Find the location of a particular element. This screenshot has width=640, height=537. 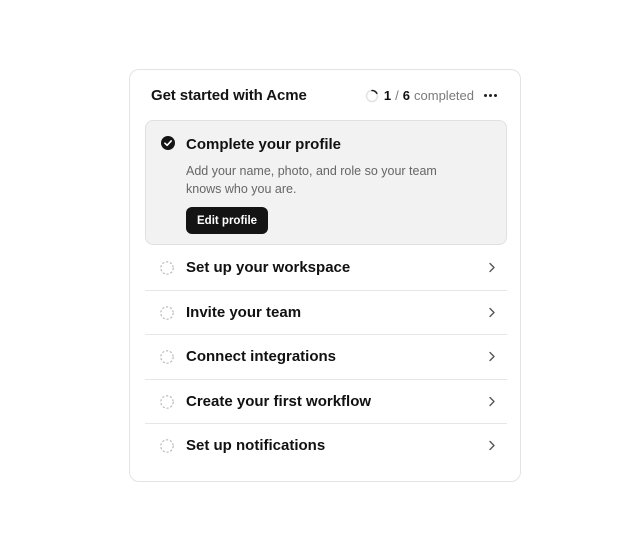

card-title: Get started with Acme is located at coordinates (229, 95).